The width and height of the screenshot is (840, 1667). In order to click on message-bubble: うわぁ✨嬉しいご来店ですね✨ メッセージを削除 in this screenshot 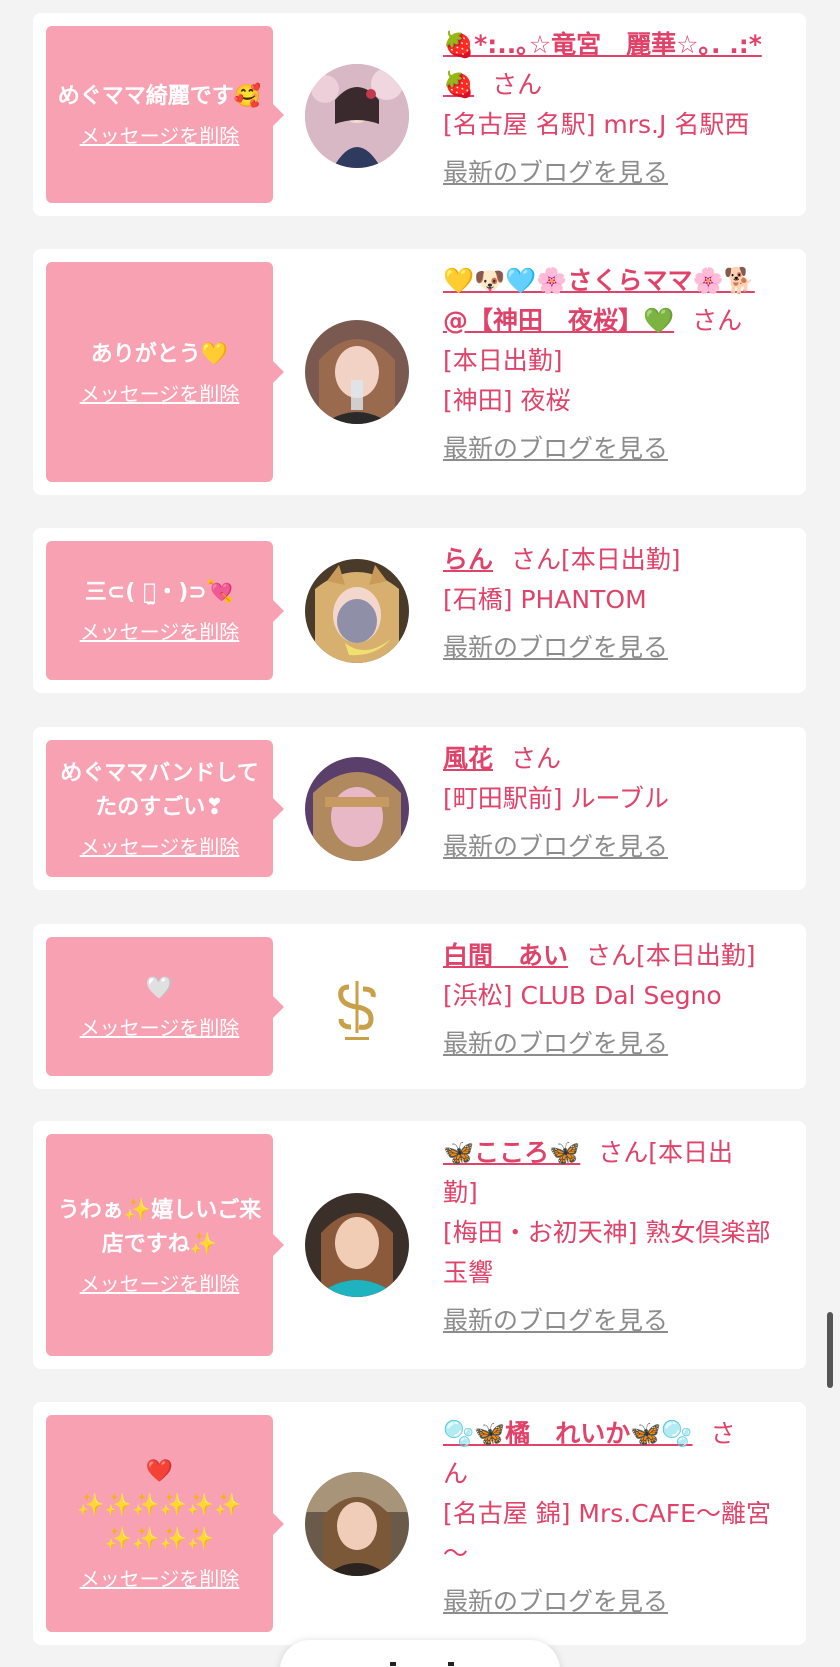, I will do `click(165, 1245)`.